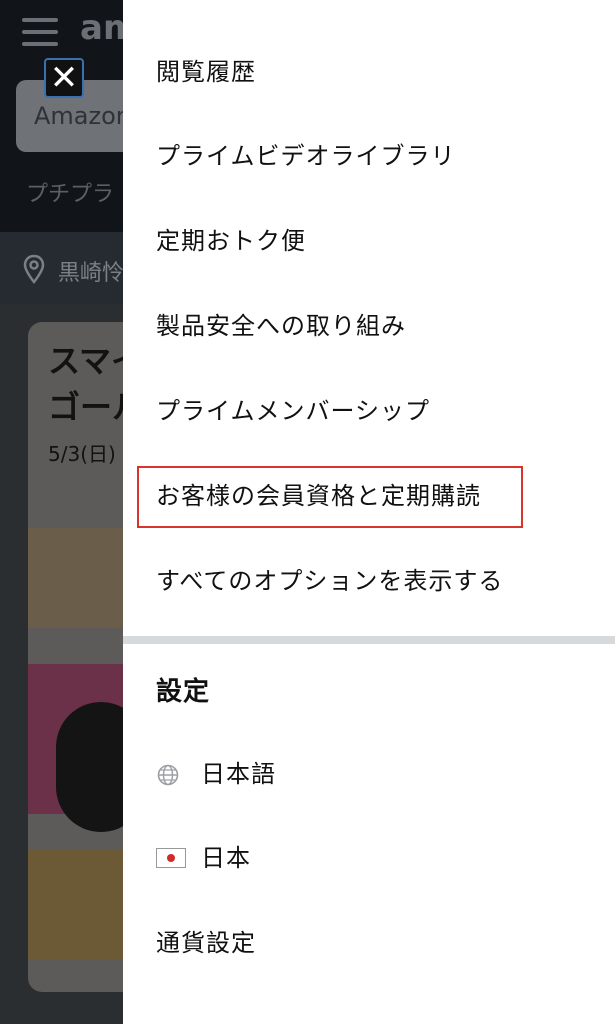 The height and width of the screenshot is (1024, 615). Describe the element at coordinates (329, 581) in the screenshot. I see `menu-item-see-all-options: すべてのオプションを表示する` at that location.